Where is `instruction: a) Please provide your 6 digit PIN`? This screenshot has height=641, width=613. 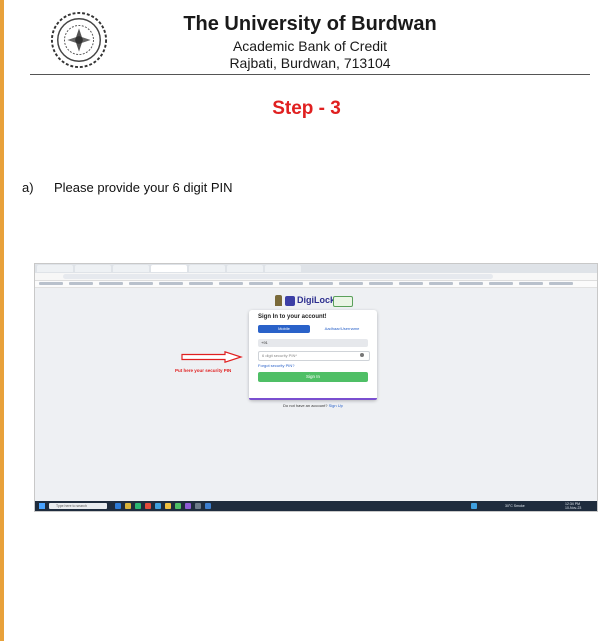 instruction: a) Please provide your 6 digit PIN is located at coordinates (127, 187).